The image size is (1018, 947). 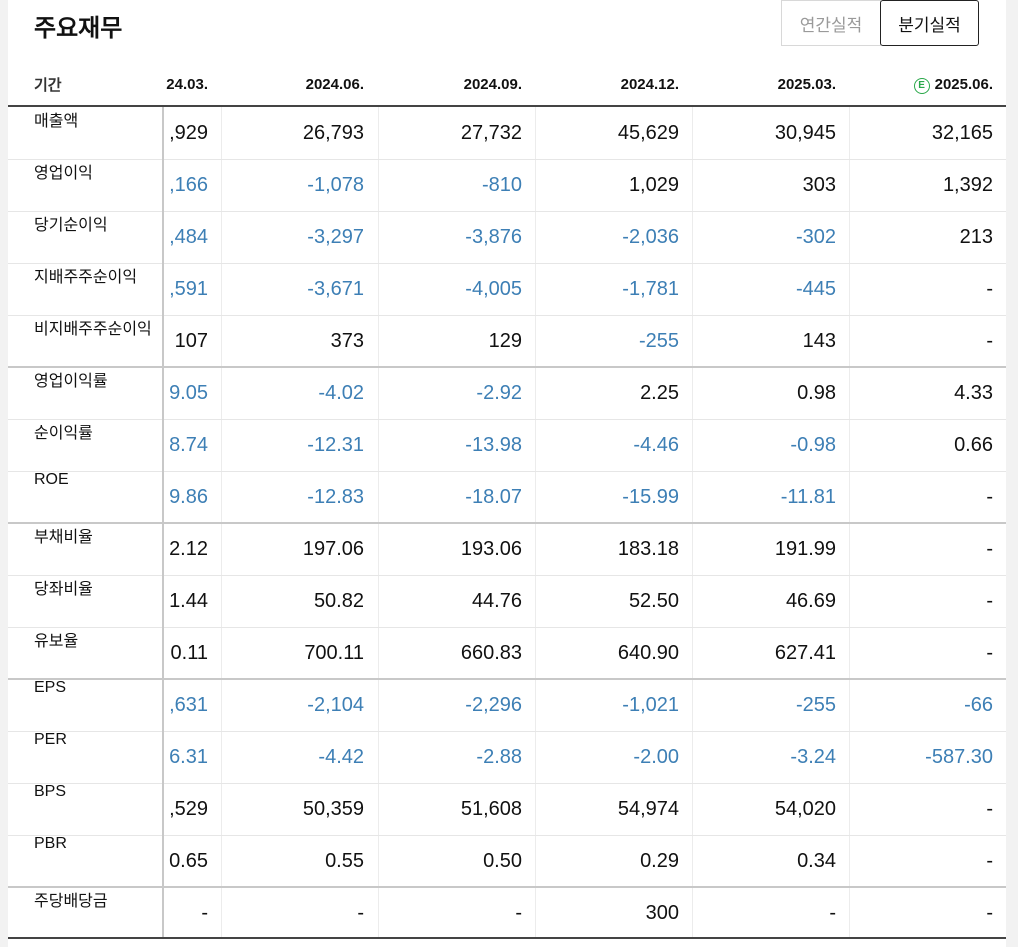 What do you see at coordinates (63, 537) in the screenshot?
I see `row-label: 부채비율` at bounding box center [63, 537].